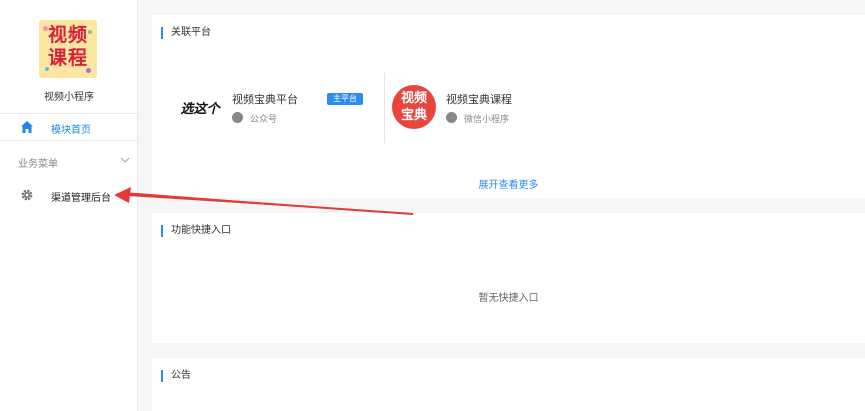 This screenshot has width=865, height=411. I want to click on menu-item-channel-admin: 渠道管理后台, so click(69, 196).